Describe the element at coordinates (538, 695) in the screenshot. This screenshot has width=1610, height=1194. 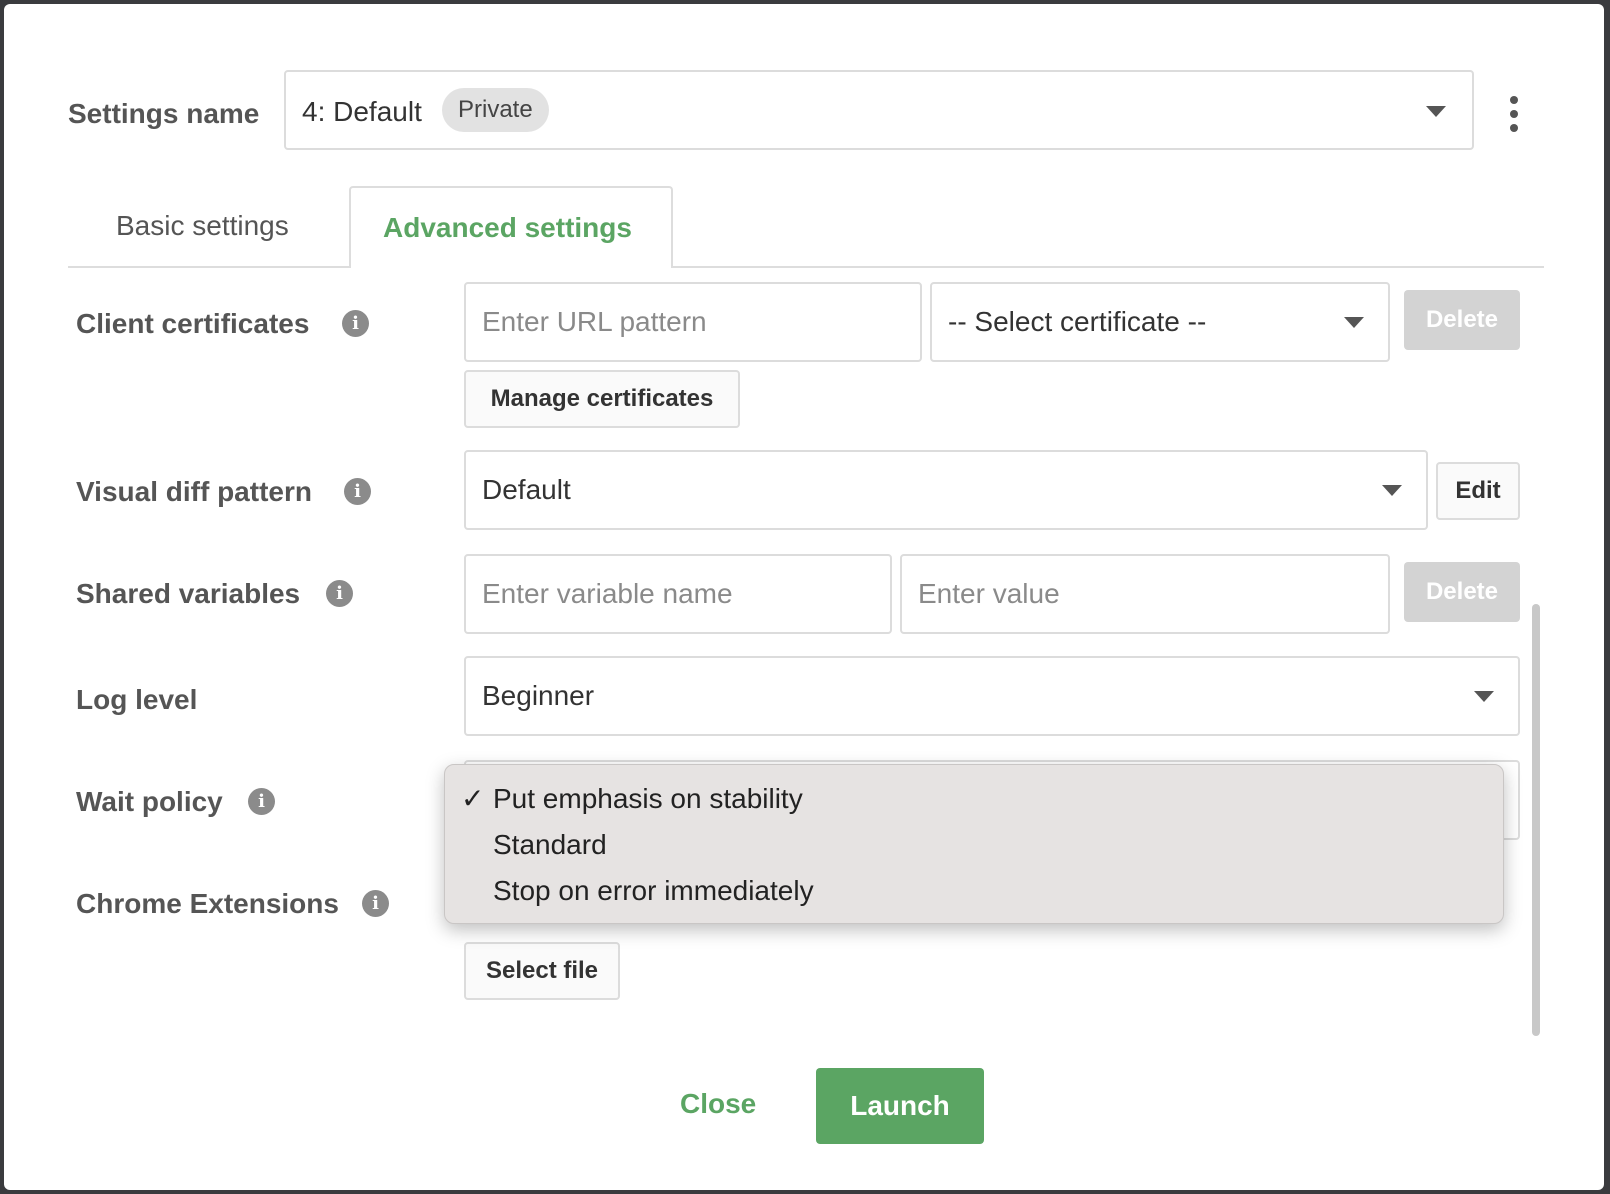
I see `log-level-select-value: Beginner` at that location.